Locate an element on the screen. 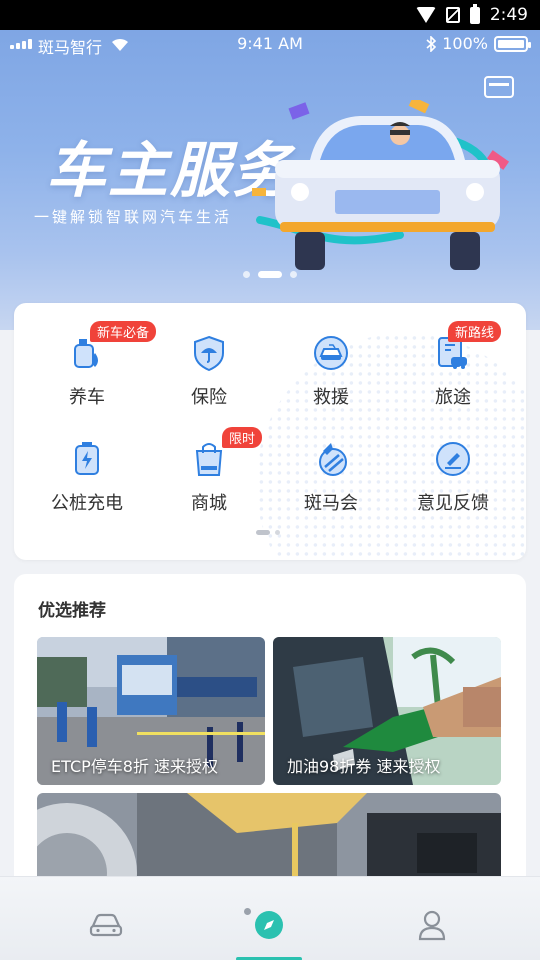 The height and width of the screenshot is (960, 540). compass-icon is located at coordinates (269, 925).